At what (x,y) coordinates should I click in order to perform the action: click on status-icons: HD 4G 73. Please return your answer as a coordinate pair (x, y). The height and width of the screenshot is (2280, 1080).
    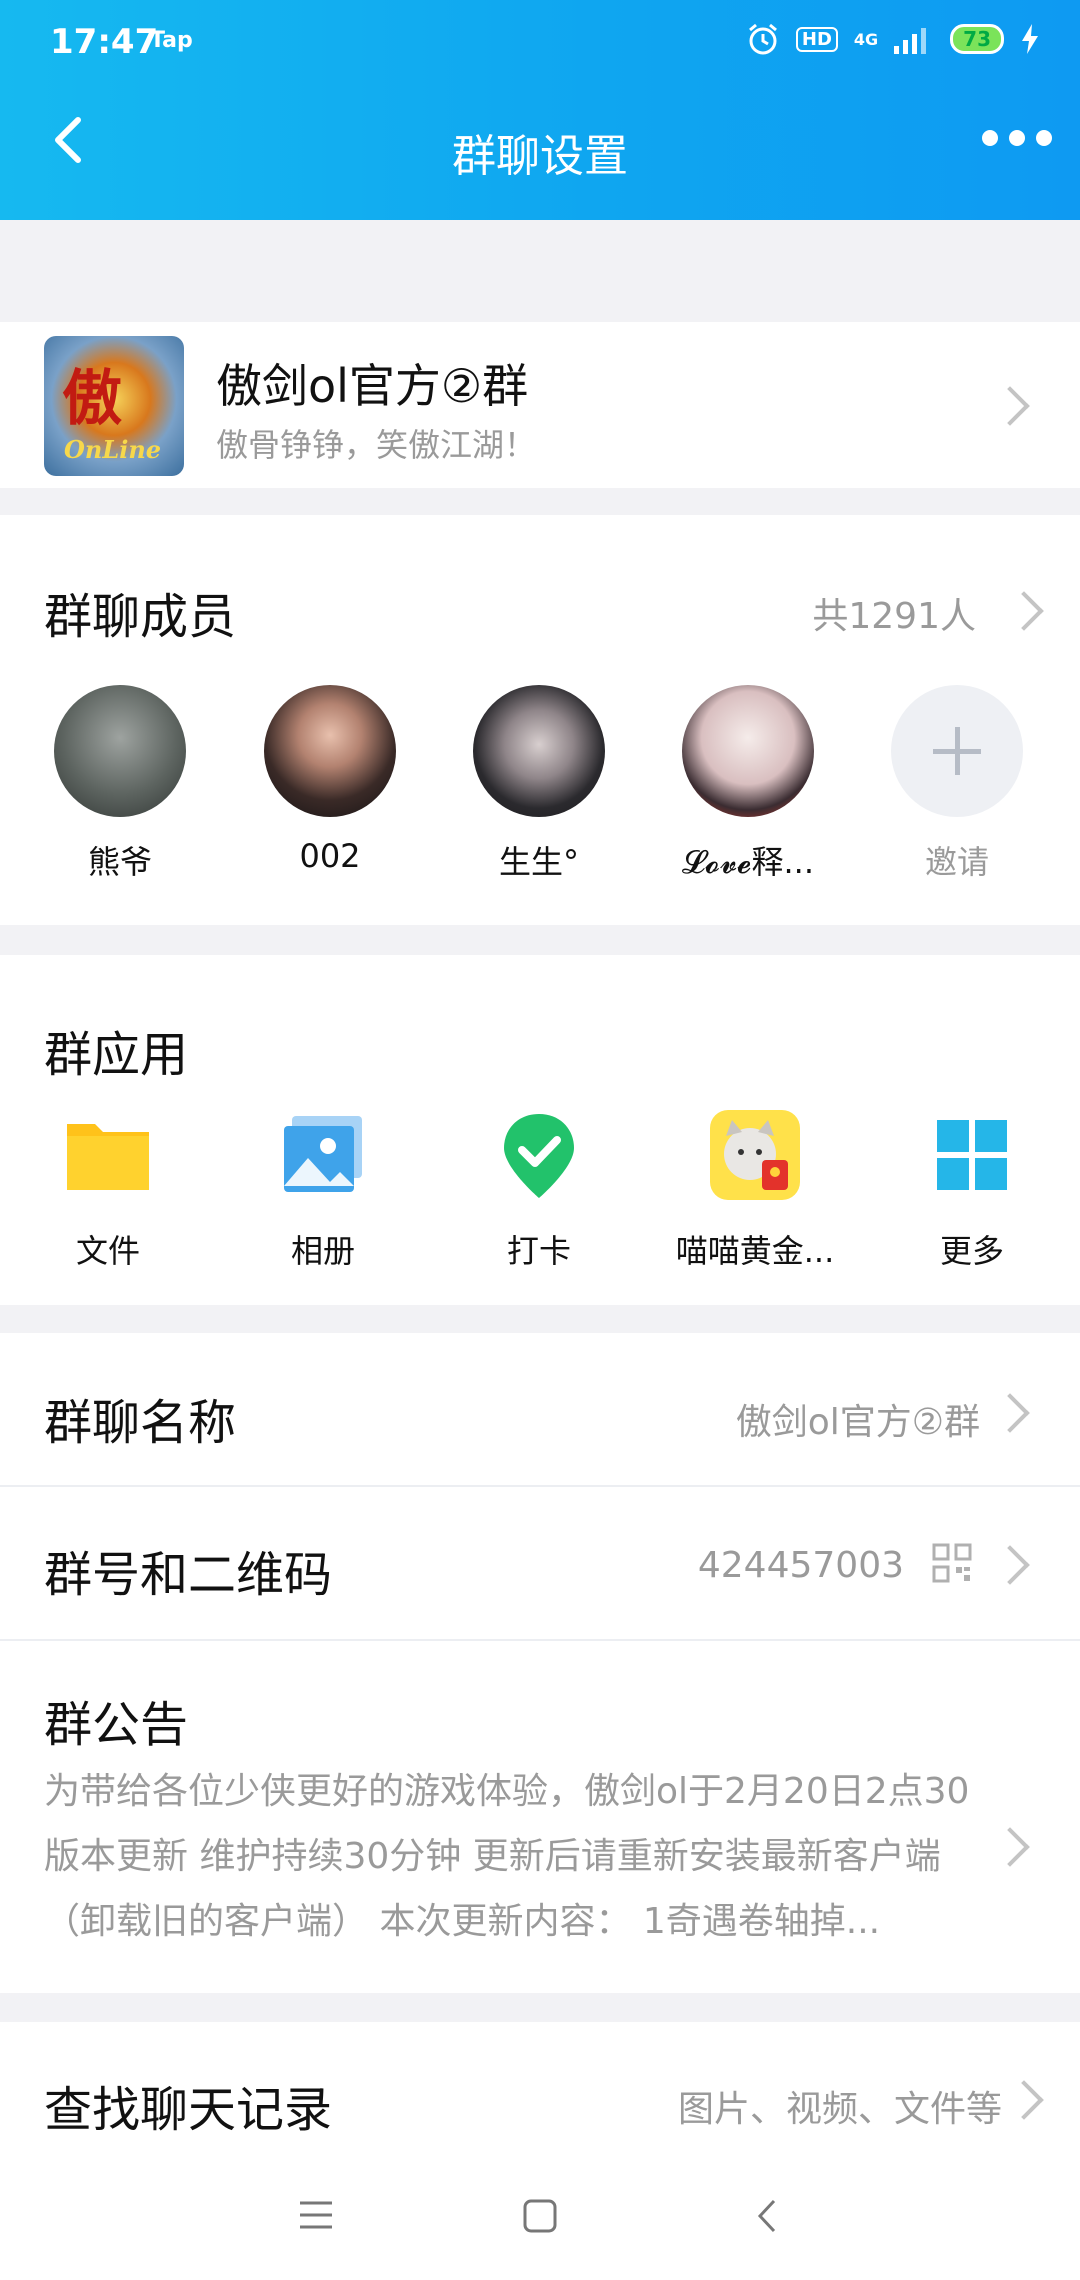
    Looking at the image, I should click on (893, 39).